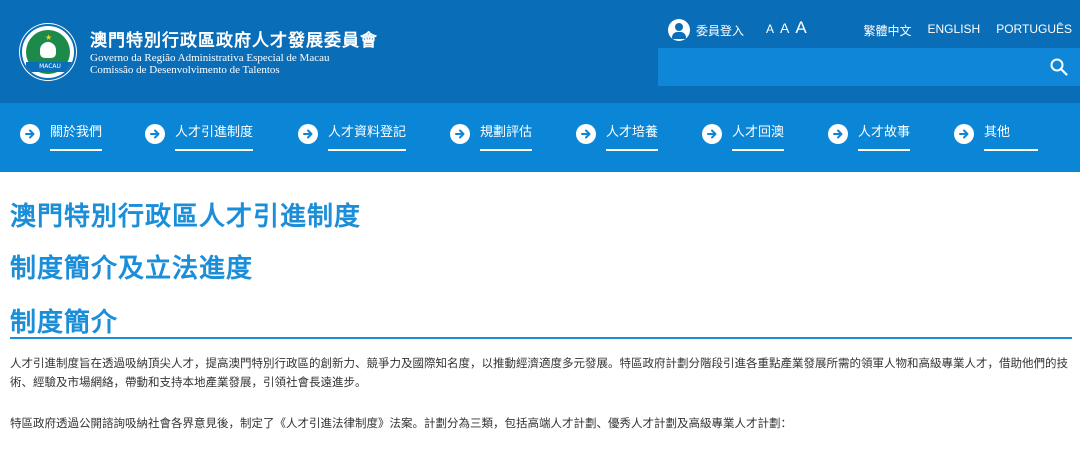  I want to click on nav-item-talent-return: 人才回澳, so click(743, 138).